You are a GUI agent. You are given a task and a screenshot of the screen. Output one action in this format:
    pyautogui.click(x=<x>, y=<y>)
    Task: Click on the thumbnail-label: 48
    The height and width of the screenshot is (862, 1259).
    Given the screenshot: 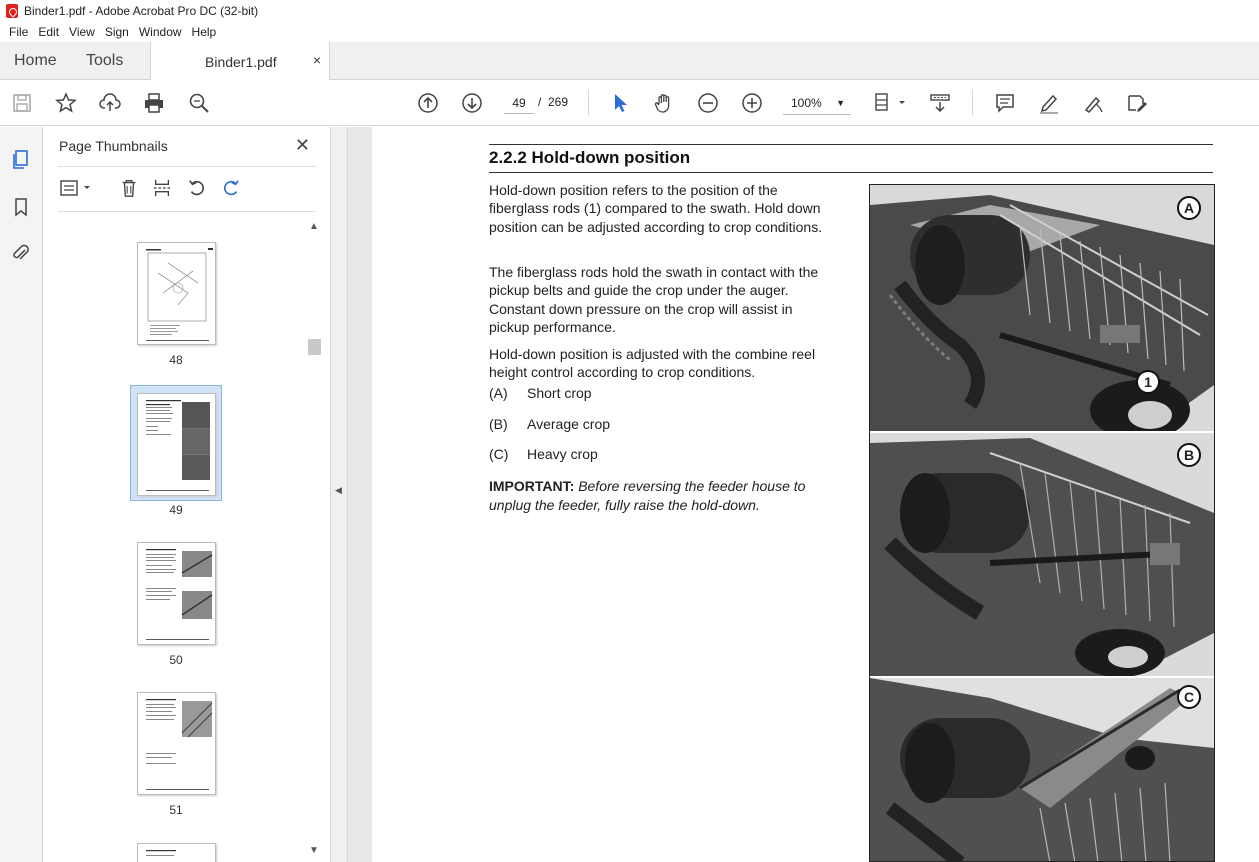 What is the action you would take?
    pyautogui.click(x=176, y=360)
    